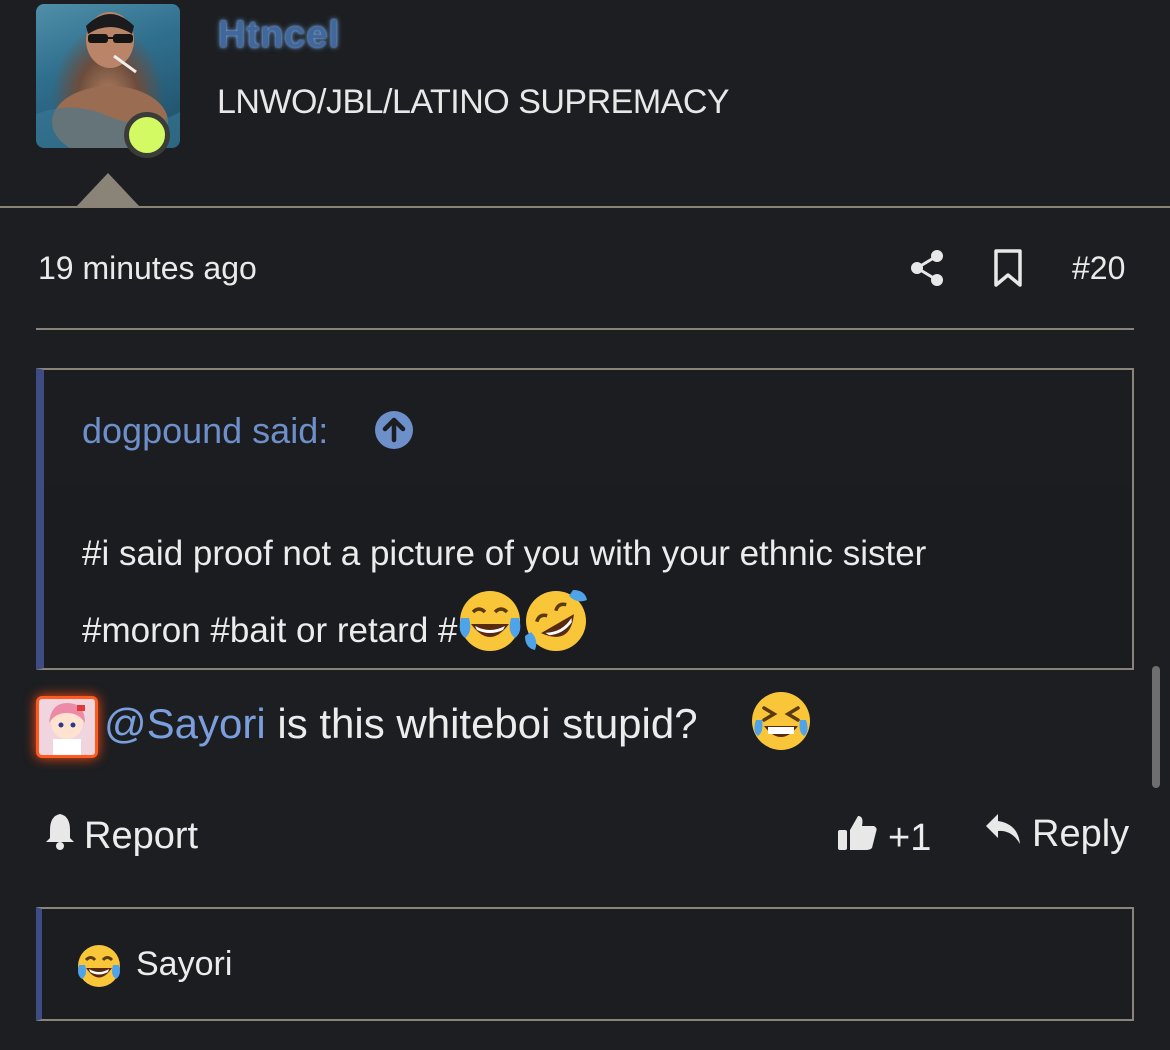 This screenshot has width=1170, height=1050. Describe the element at coordinates (928, 268) in the screenshot. I see `share-icon` at that location.